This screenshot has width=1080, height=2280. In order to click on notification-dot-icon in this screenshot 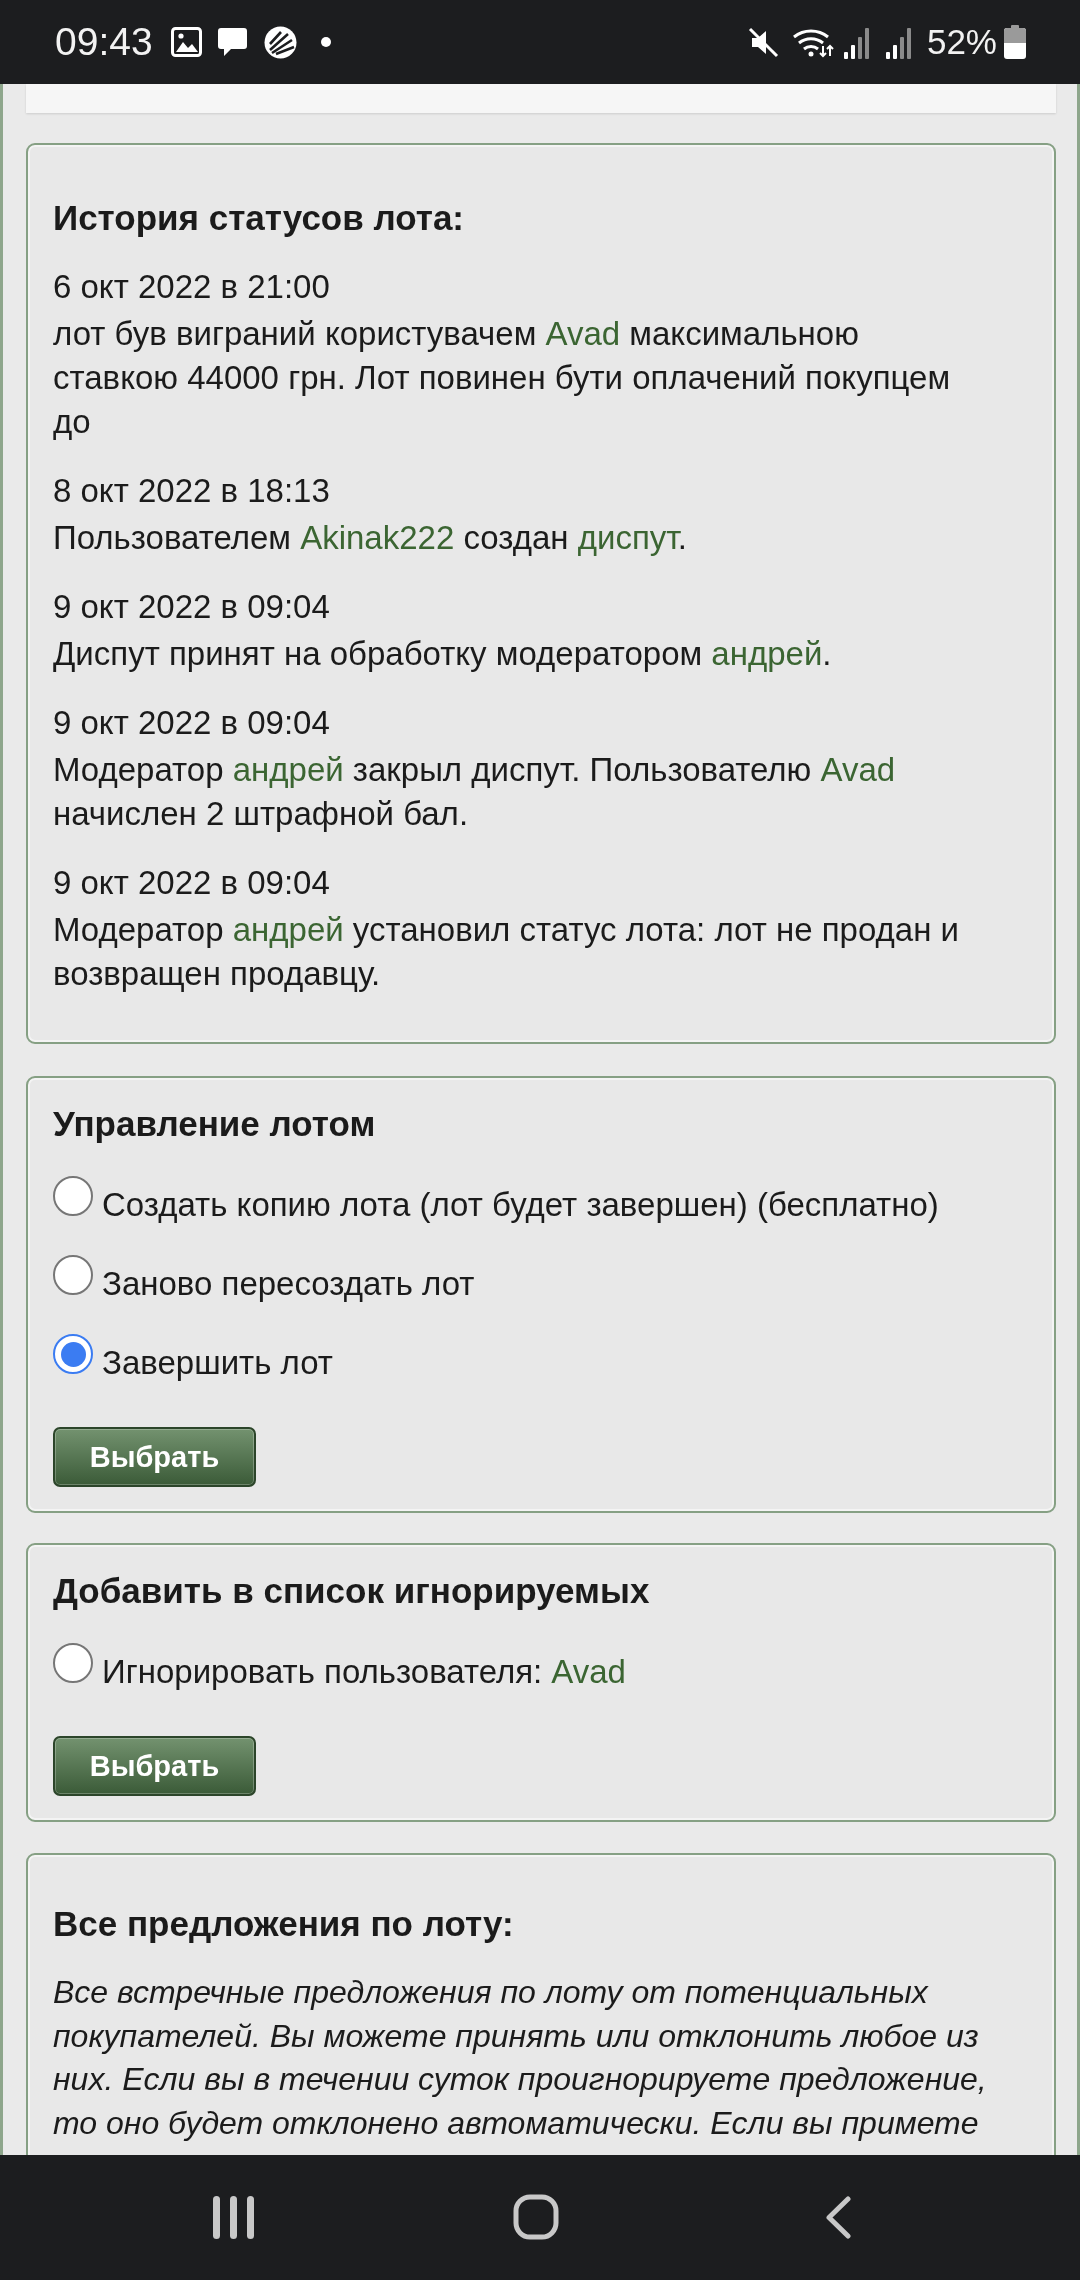, I will do `click(325, 42)`.